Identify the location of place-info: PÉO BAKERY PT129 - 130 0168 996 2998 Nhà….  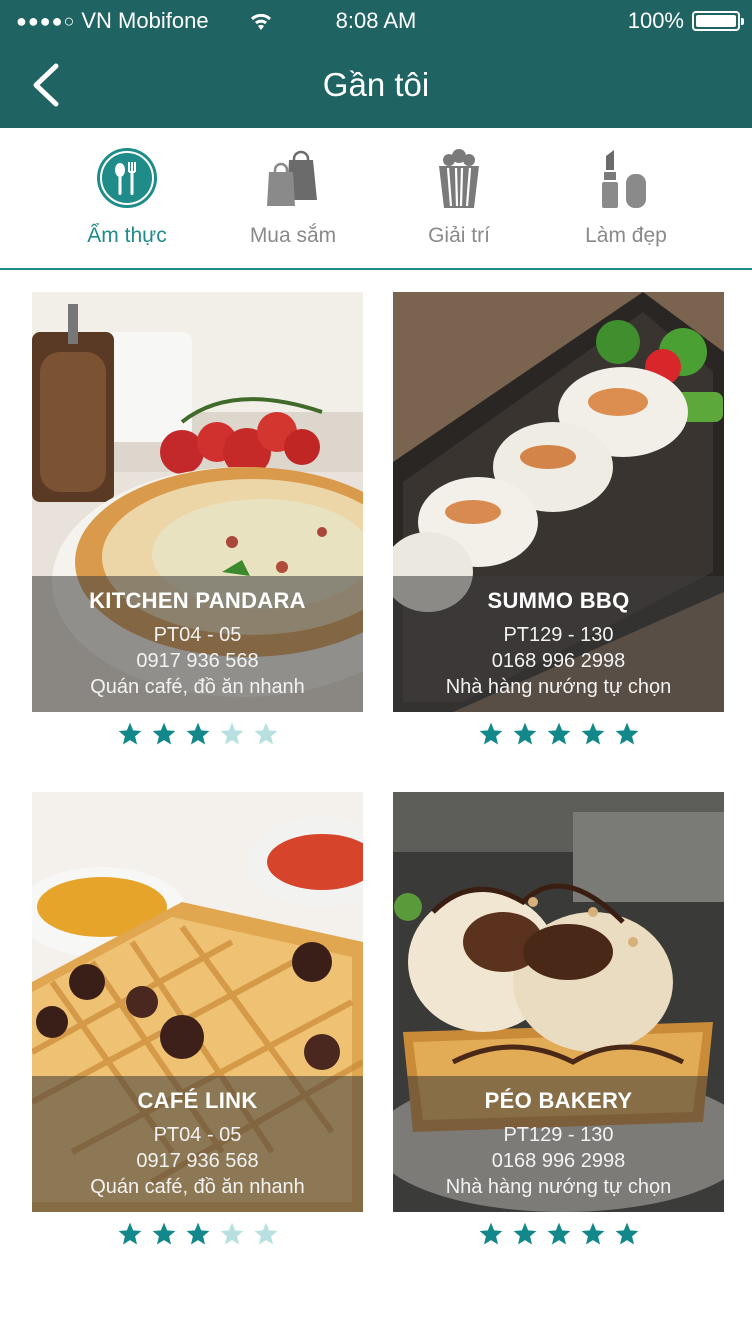
(558, 1144).